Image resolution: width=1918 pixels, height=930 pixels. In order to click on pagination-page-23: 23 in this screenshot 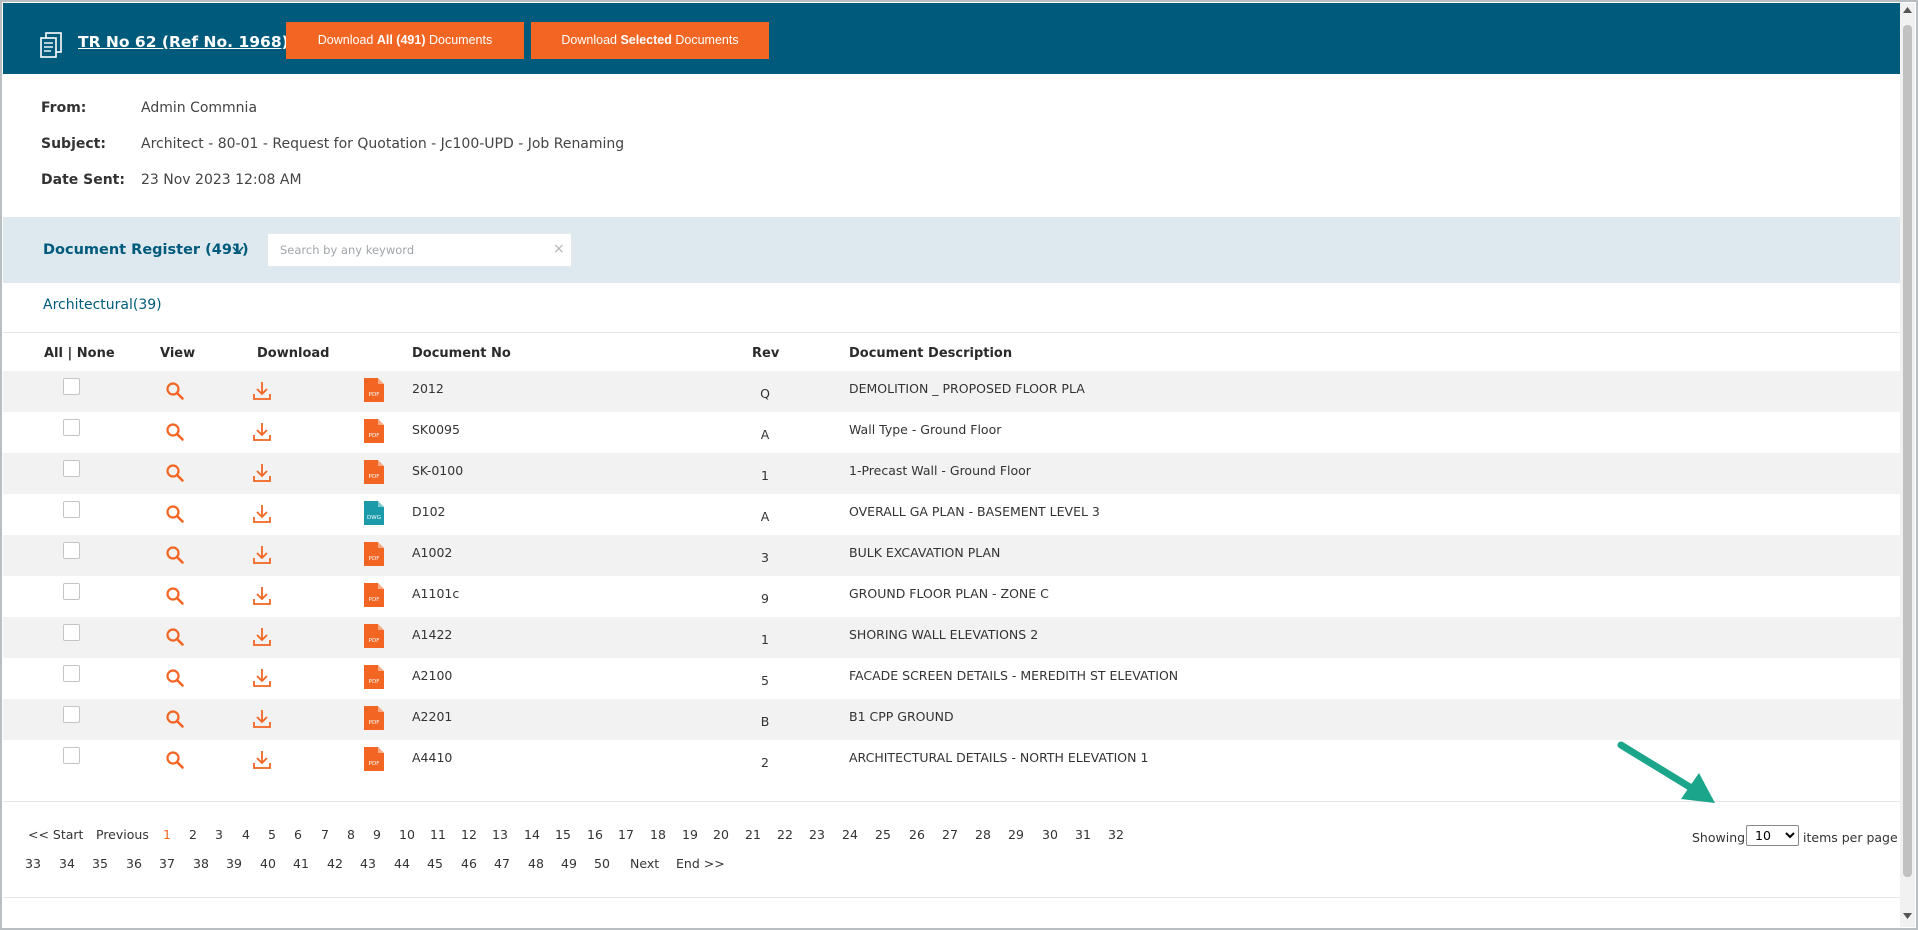, I will do `click(817, 834)`.